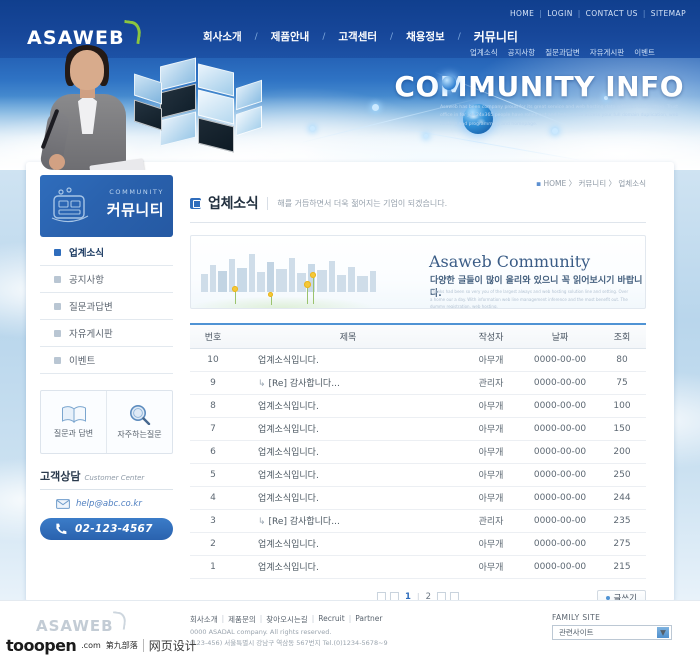 Image resolution: width=700 pixels, height=665 pixels. I want to click on flower-stem, so click(313, 290).